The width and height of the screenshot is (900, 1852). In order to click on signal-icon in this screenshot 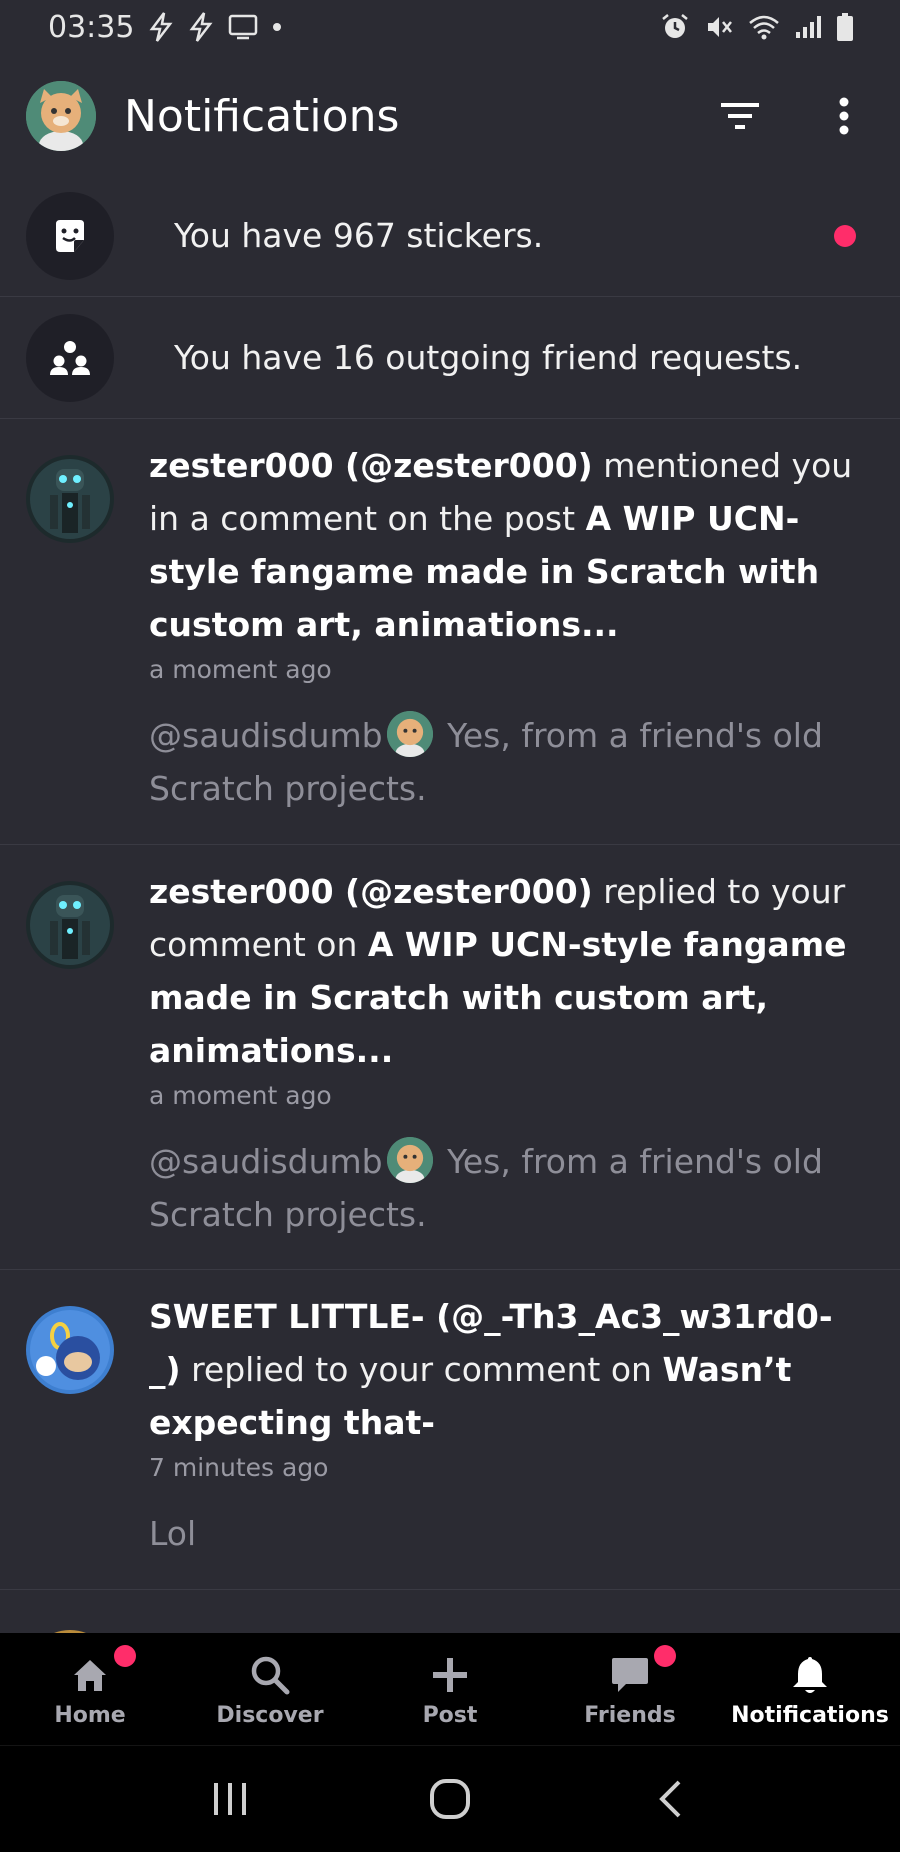, I will do `click(808, 27)`.